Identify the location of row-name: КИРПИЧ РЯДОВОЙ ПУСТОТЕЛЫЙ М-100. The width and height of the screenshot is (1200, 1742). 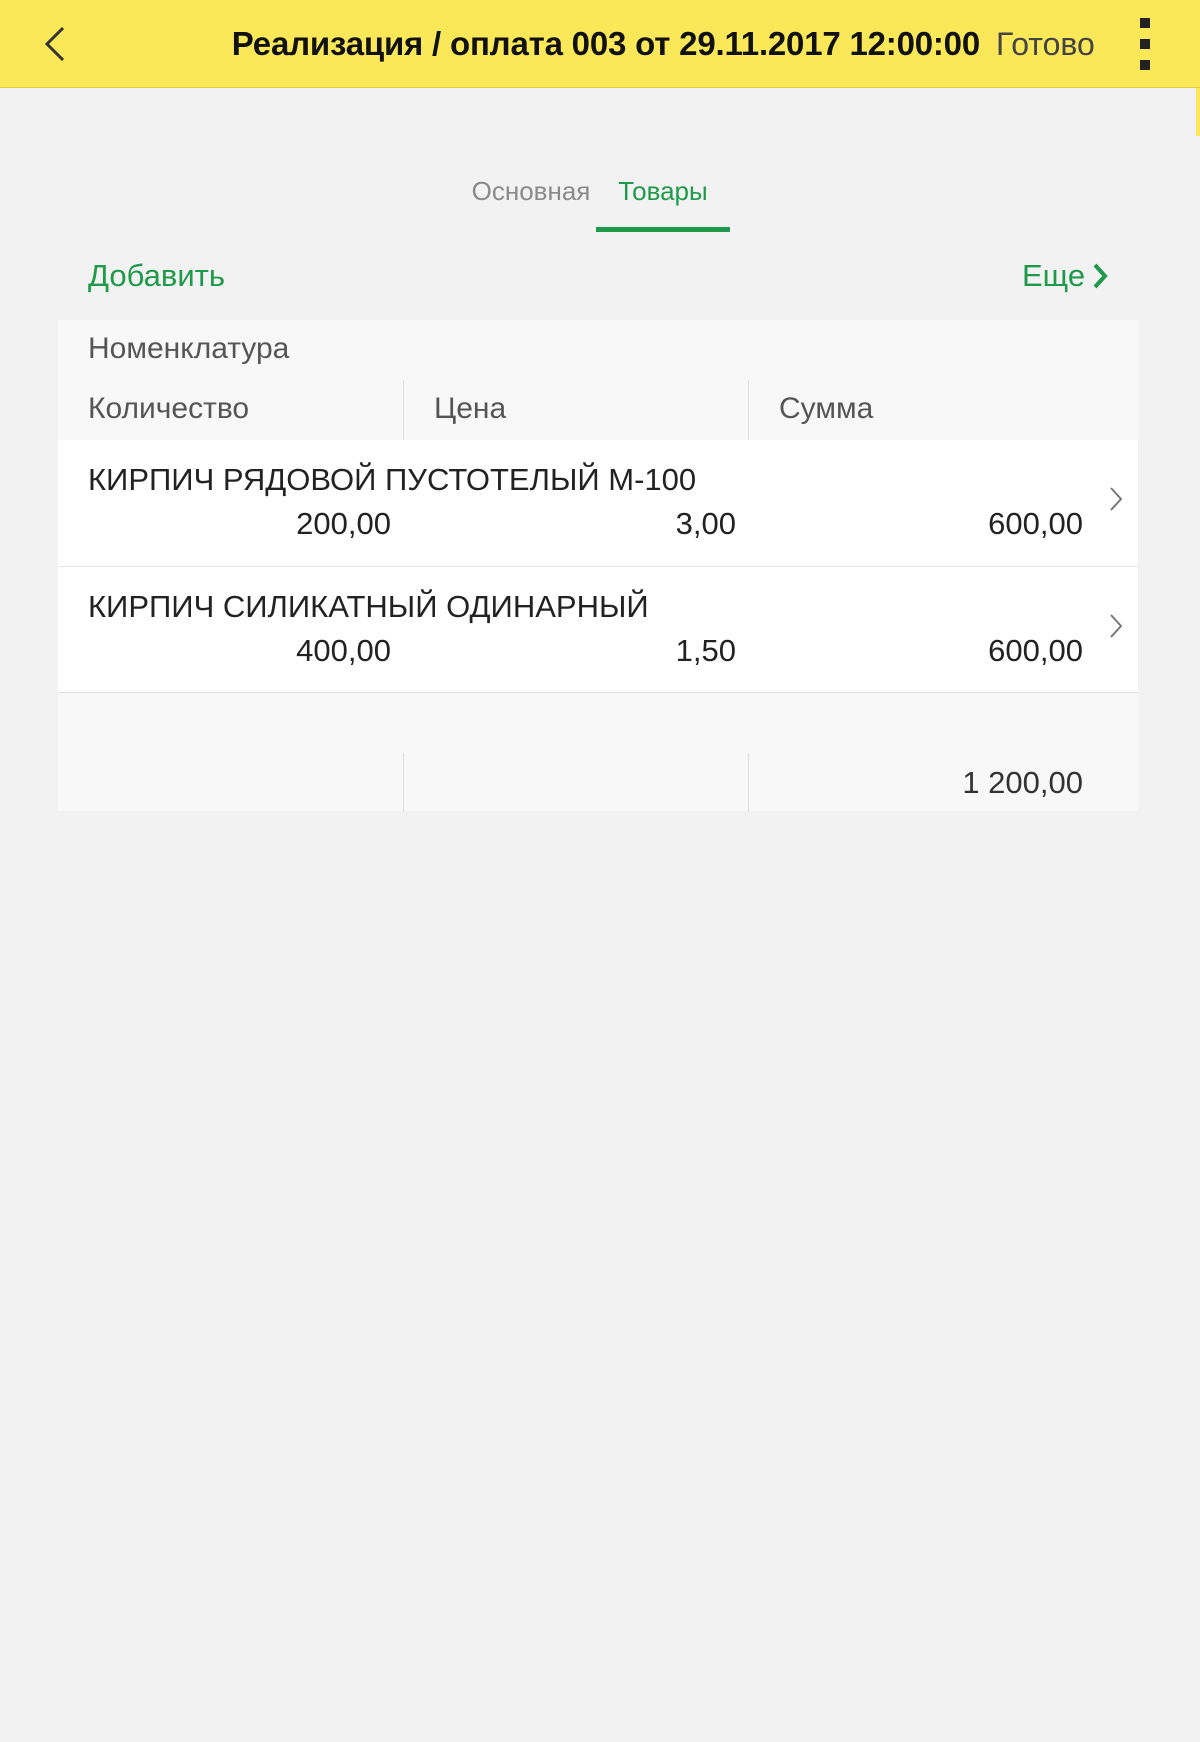
(392, 479).